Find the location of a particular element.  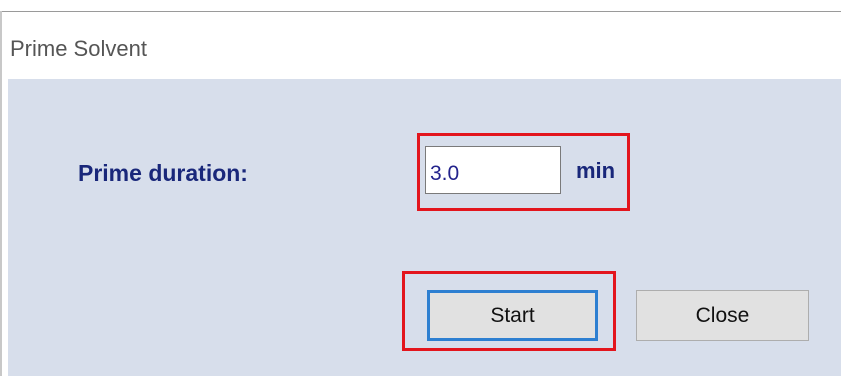

close-button-label: Close is located at coordinates (722, 315).